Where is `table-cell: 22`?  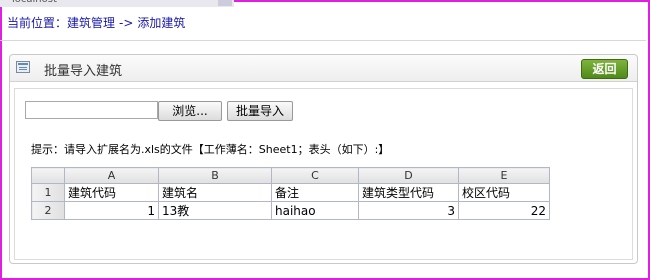 table-cell: 22 is located at coordinates (504, 210).